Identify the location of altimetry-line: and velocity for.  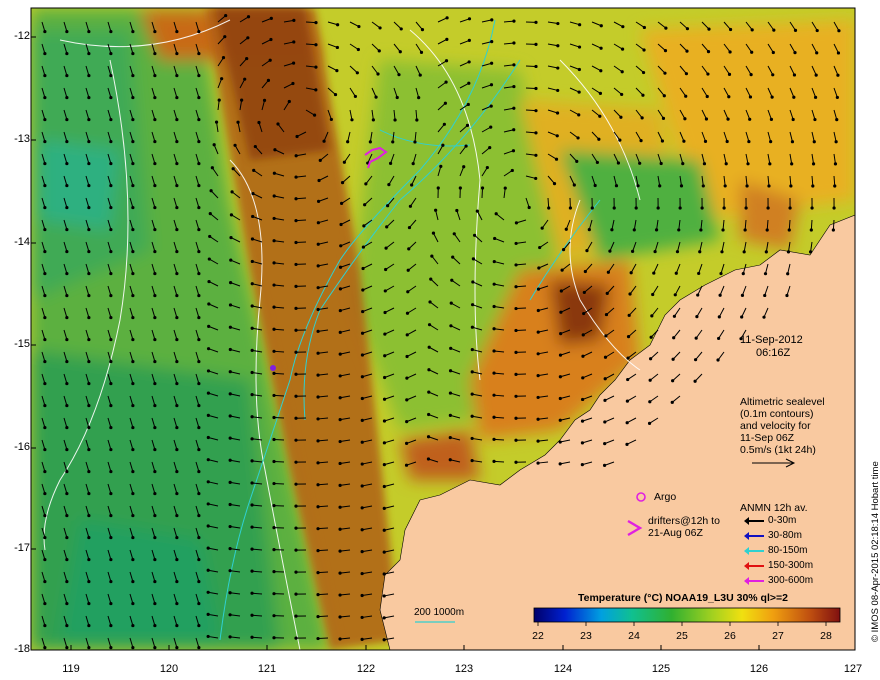
(775, 426).